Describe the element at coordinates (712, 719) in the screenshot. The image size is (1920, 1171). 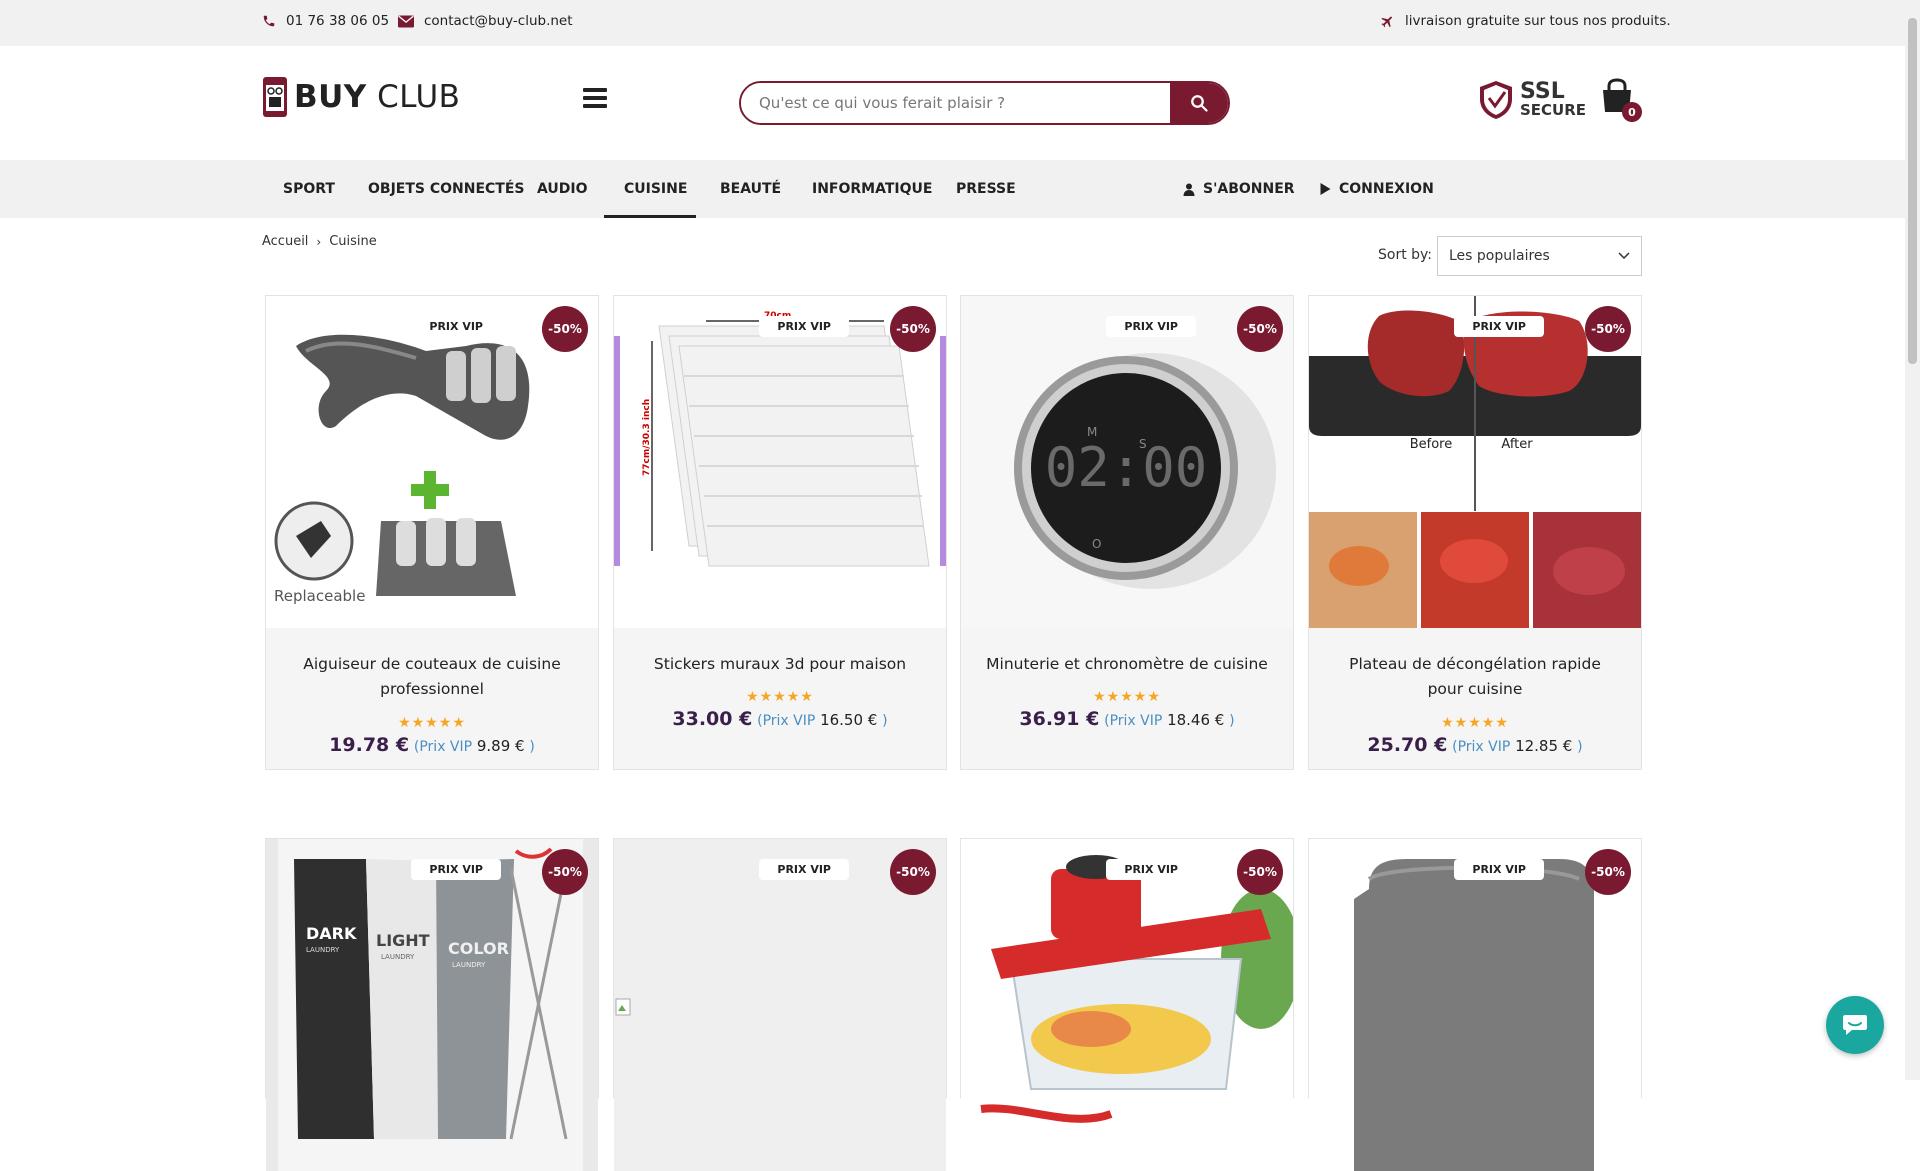
I see `price-main: 33.00 €` at that location.